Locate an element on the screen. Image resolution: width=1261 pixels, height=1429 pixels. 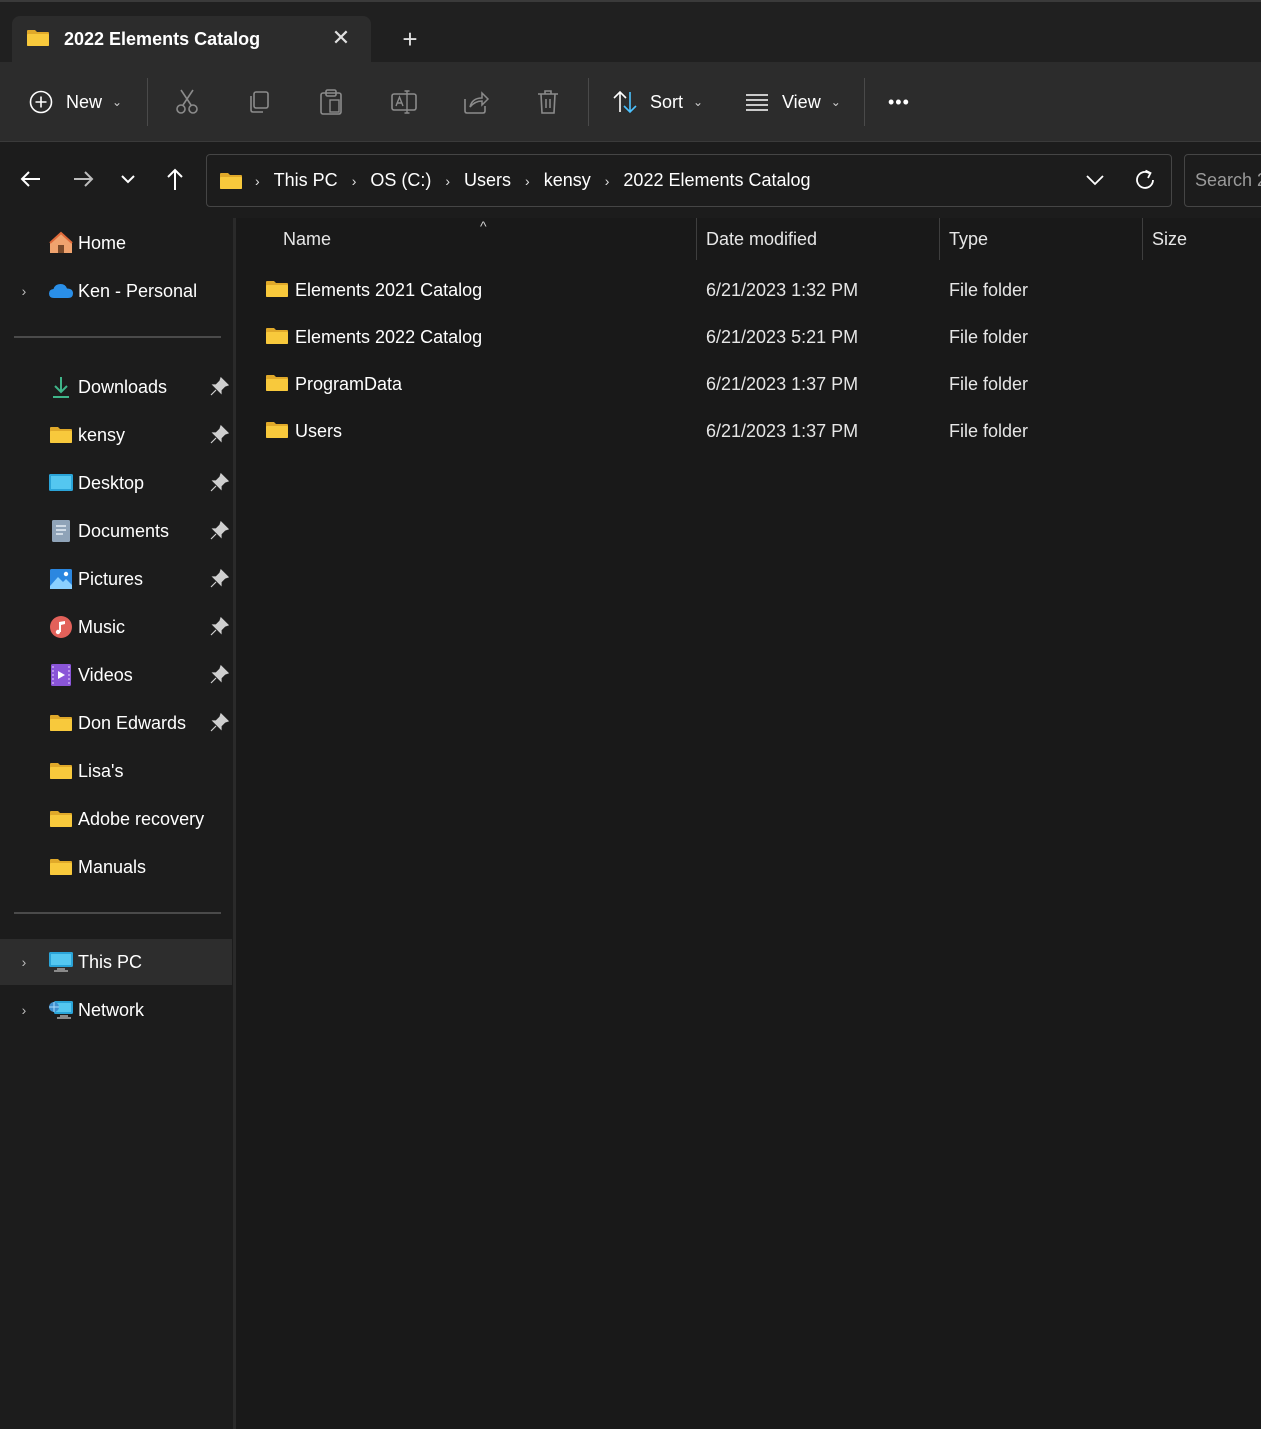
file-type: File folder is located at coordinates (989, 289).